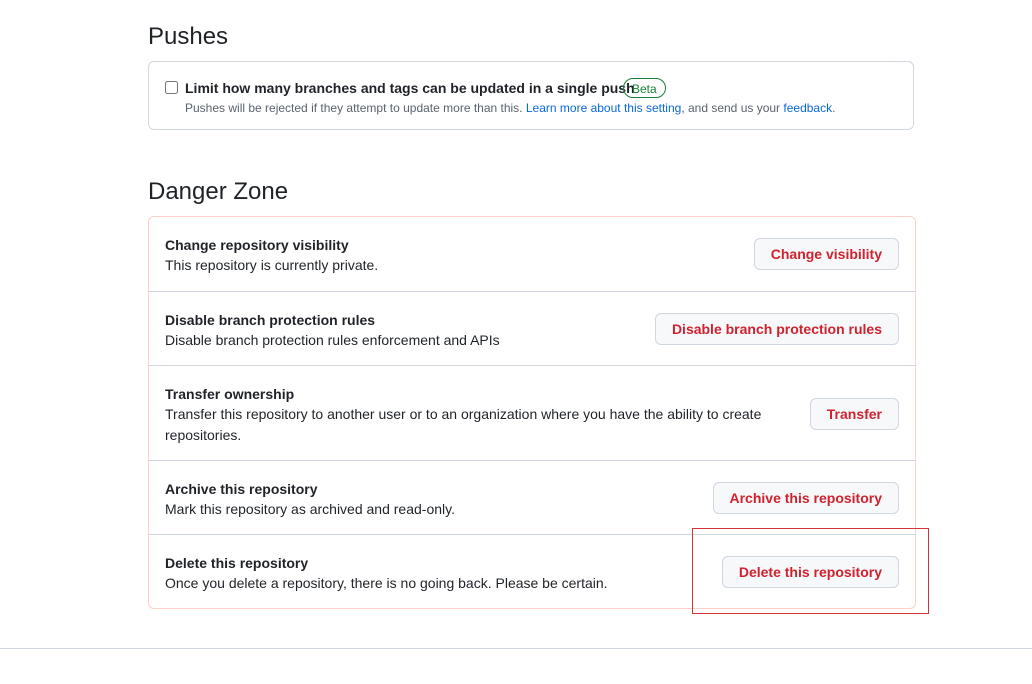 The width and height of the screenshot is (1032, 684). Describe the element at coordinates (270, 320) in the screenshot. I see `row-title: Disable branch protection rules` at that location.